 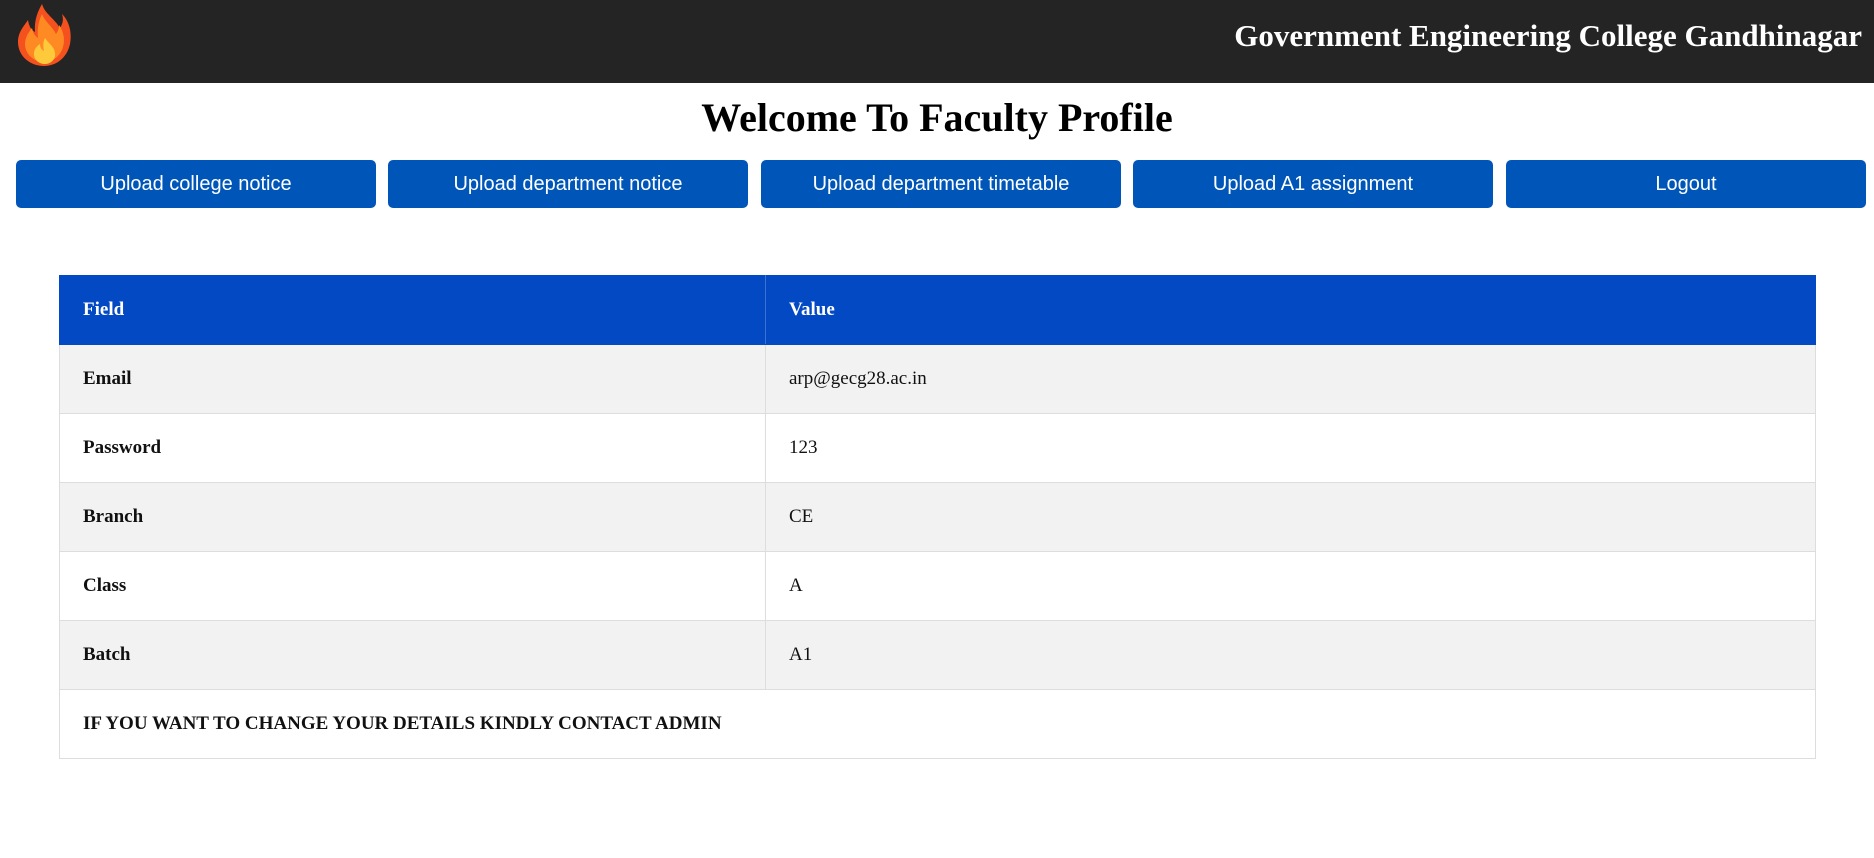 What do you see at coordinates (937, 117) in the screenshot?
I see `page-title: Welcome To Faculty Profile` at bounding box center [937, 117].